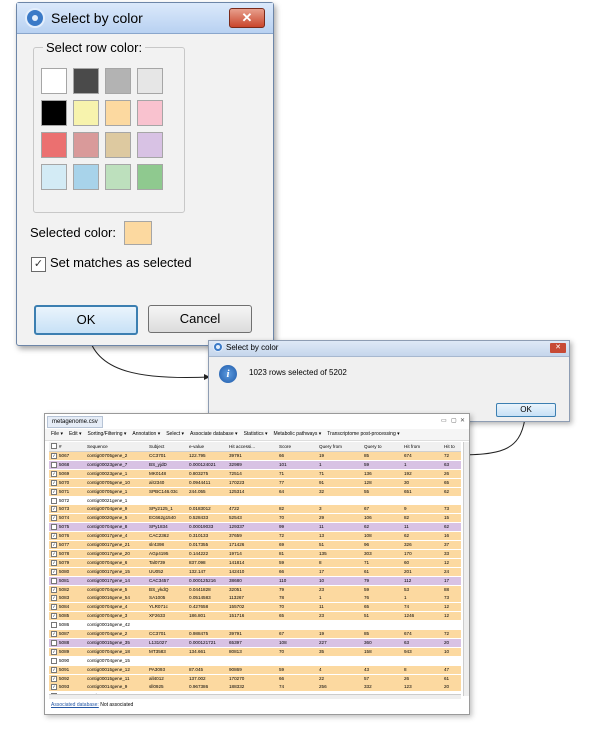 This screenshot has width=590, height=747. What do you see at coordinates (247, 18) in the screenshot?
I see `close-button: ✕` at bounding box center [247, 18].